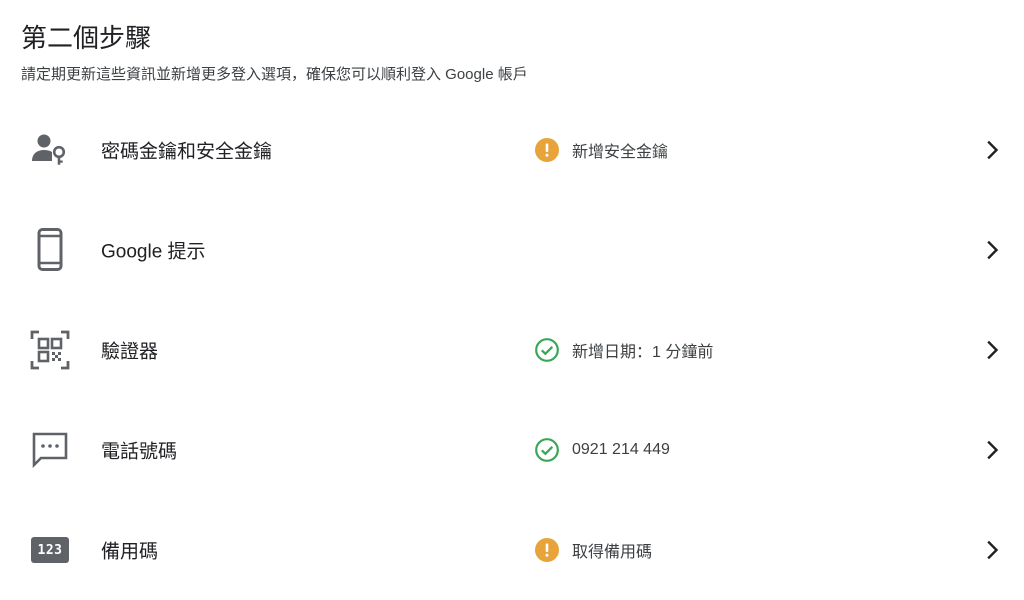 Image resolution: width=1024 pixels, height=600 pixels. I want to click on row-status: 取得備用碼, so click(593, 550).